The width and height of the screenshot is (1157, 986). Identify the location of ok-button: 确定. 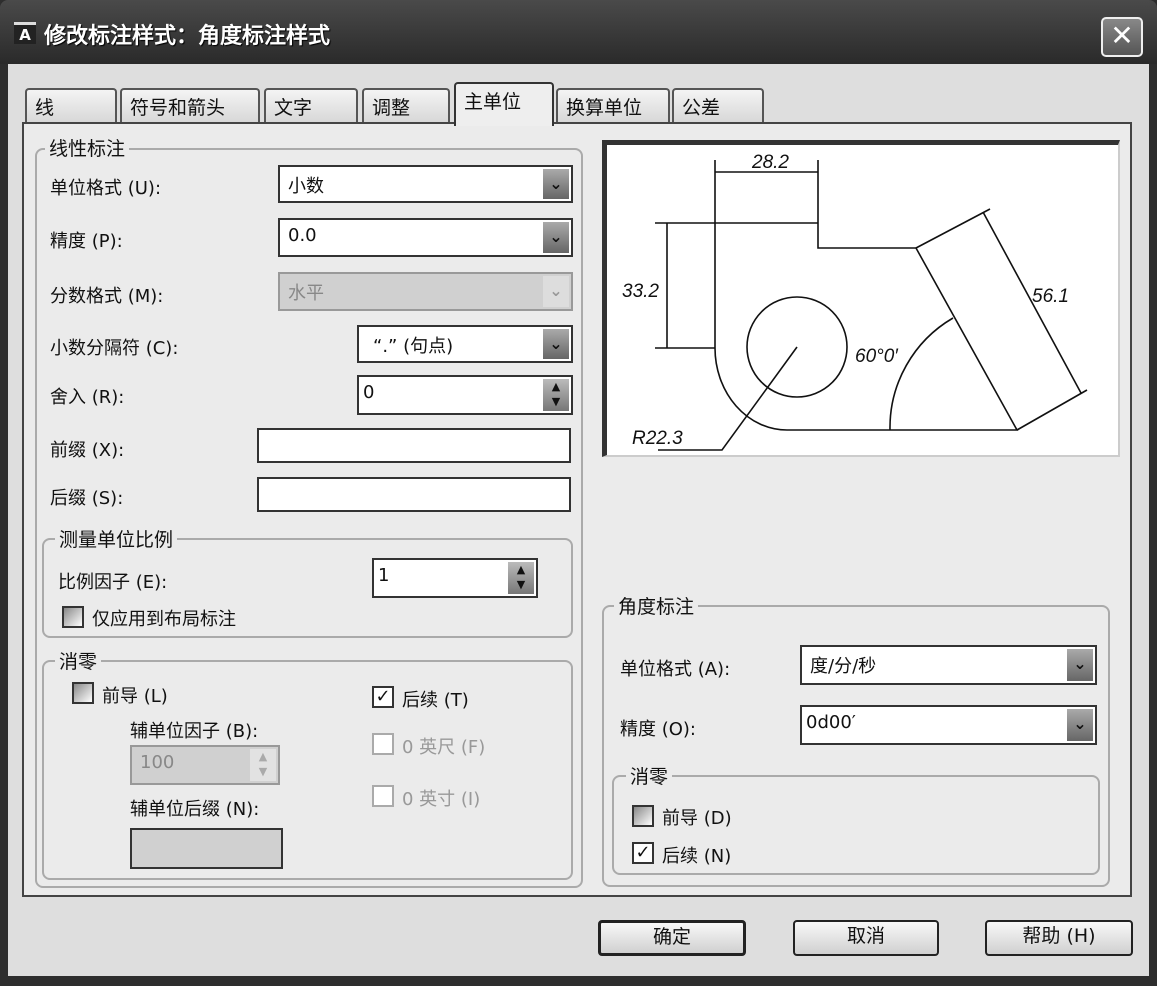
(672, 938).